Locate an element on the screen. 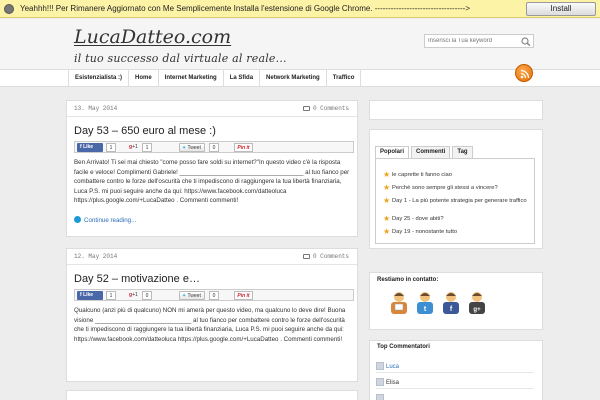 The image size is (600, 400). popular-post-item: ★ Day 19 - nonostante tutto is located at coordinates (458, 231).